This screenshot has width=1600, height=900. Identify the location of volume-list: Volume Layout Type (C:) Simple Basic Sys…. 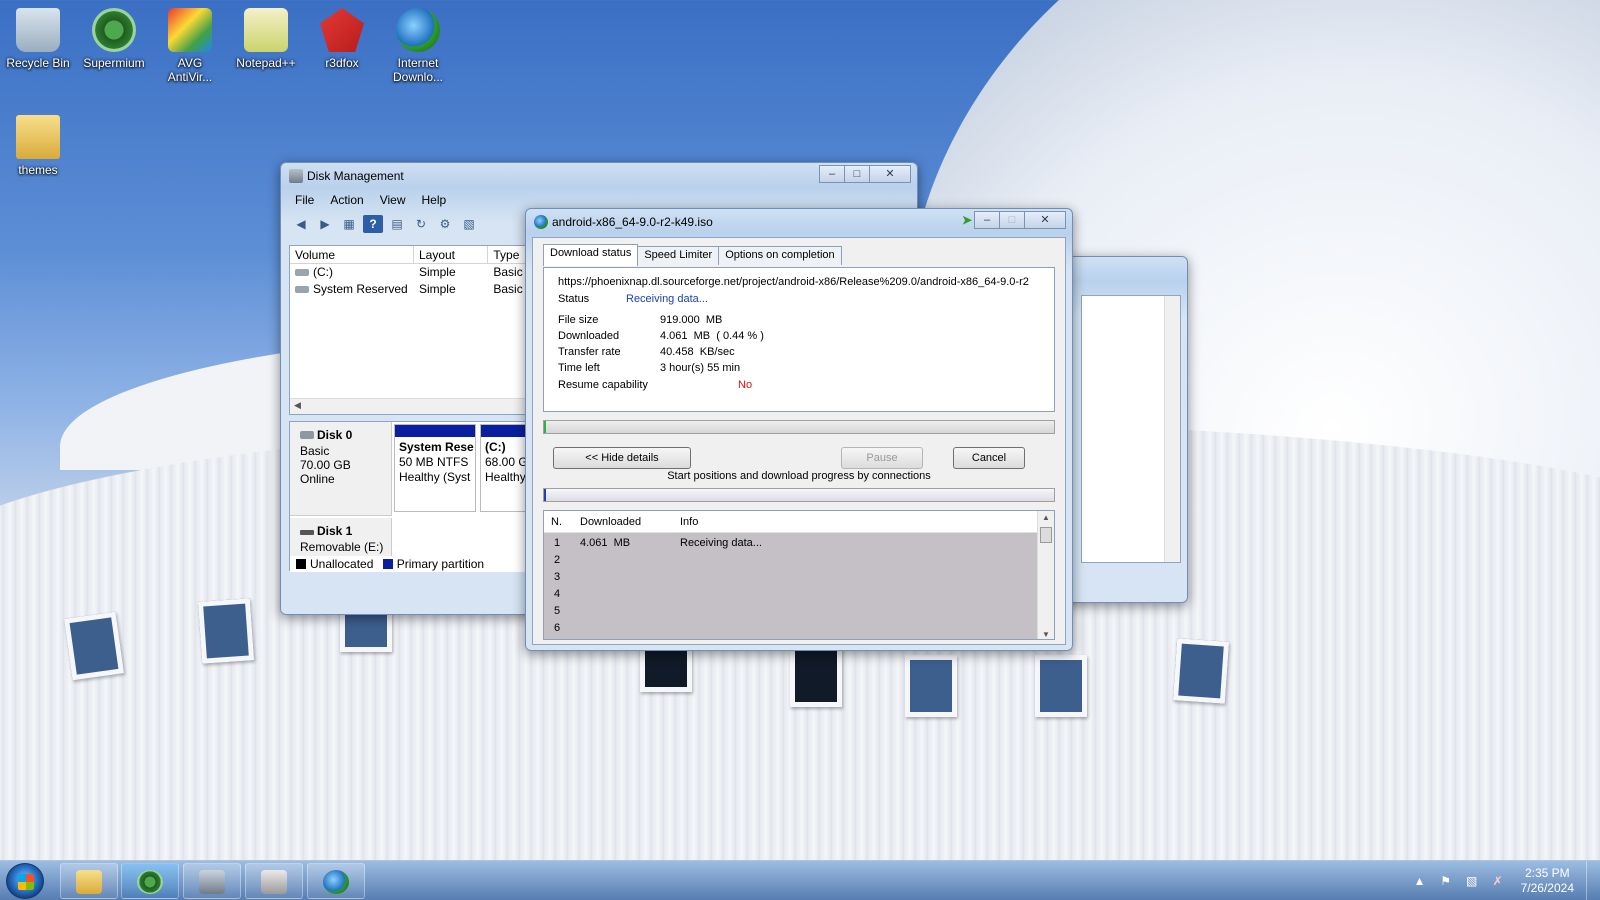
(413, 330).